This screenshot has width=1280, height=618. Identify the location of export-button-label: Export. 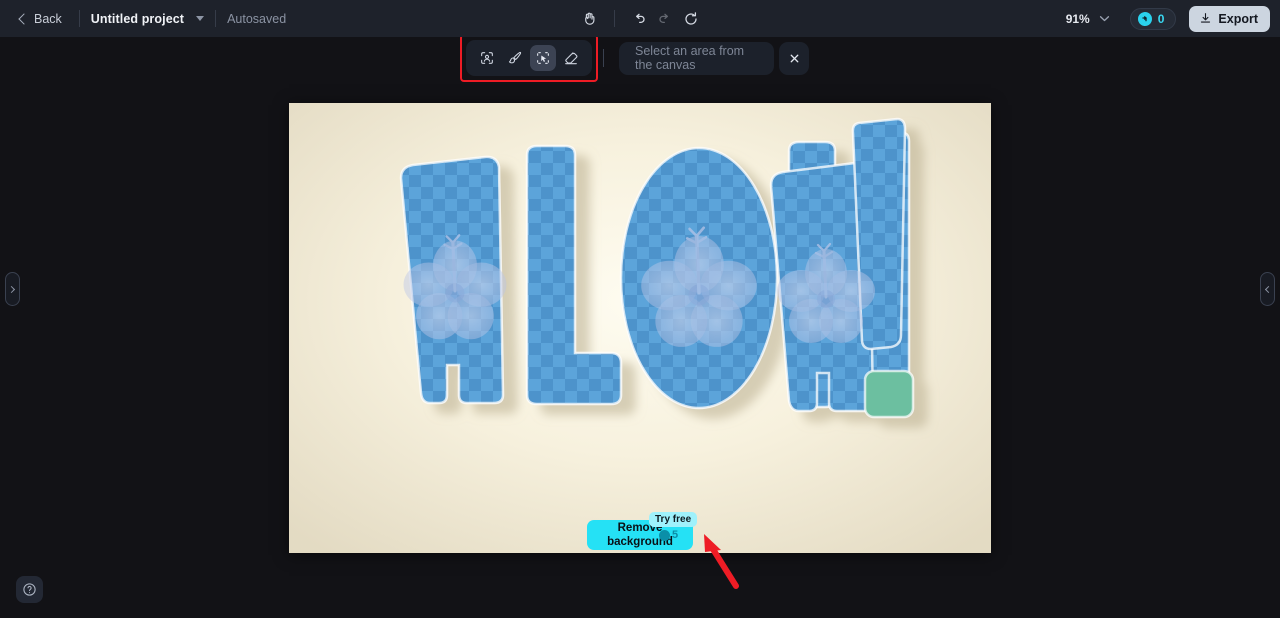
(1238, 18).